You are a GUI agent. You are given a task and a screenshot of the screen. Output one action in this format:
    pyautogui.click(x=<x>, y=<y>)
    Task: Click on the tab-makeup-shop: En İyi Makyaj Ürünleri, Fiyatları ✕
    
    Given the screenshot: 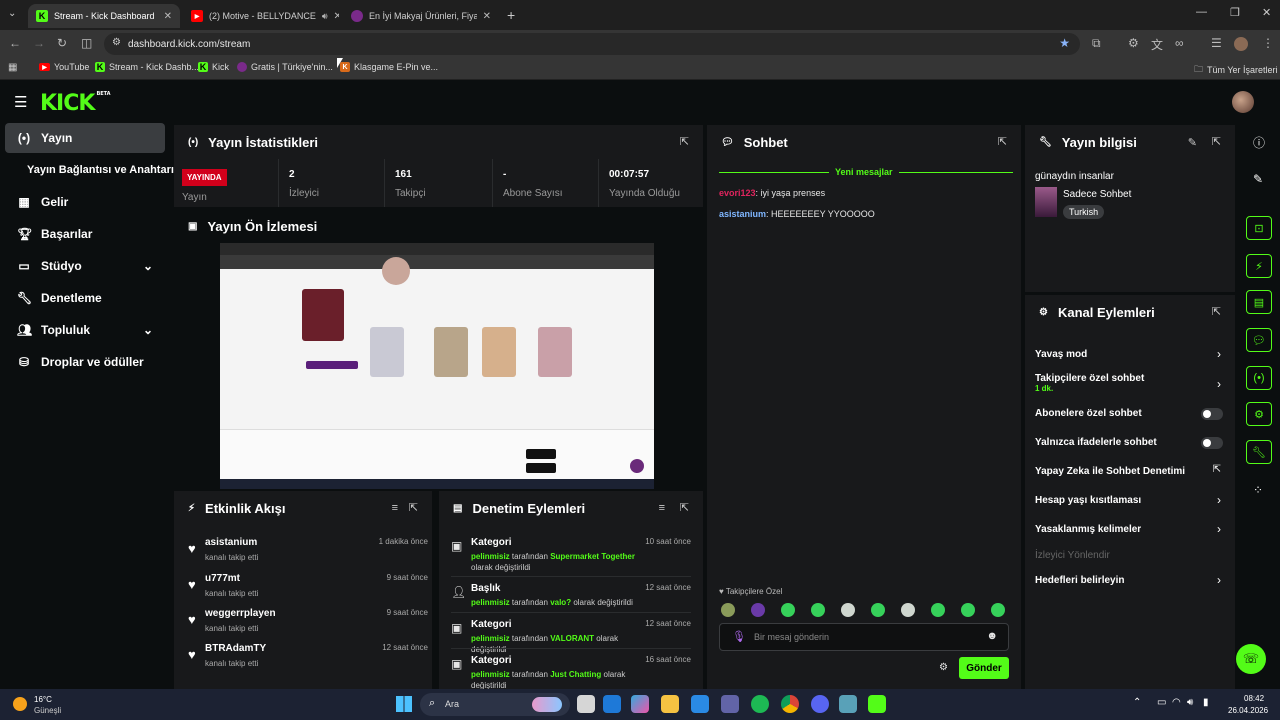 What is the action you would take?
    pyautogui.click(x=421, y=16)
    